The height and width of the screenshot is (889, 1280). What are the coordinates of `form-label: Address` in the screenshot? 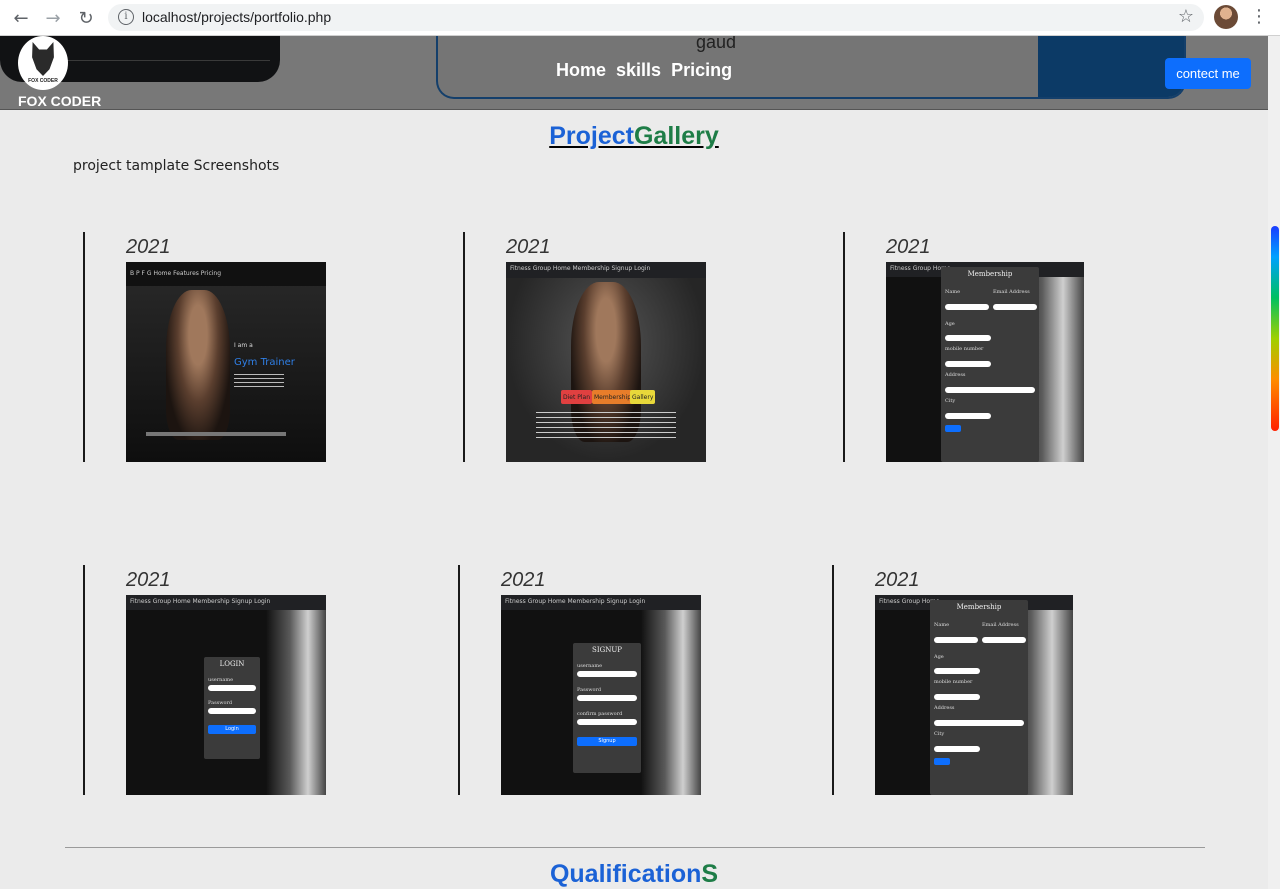 It's located at (944, 708).